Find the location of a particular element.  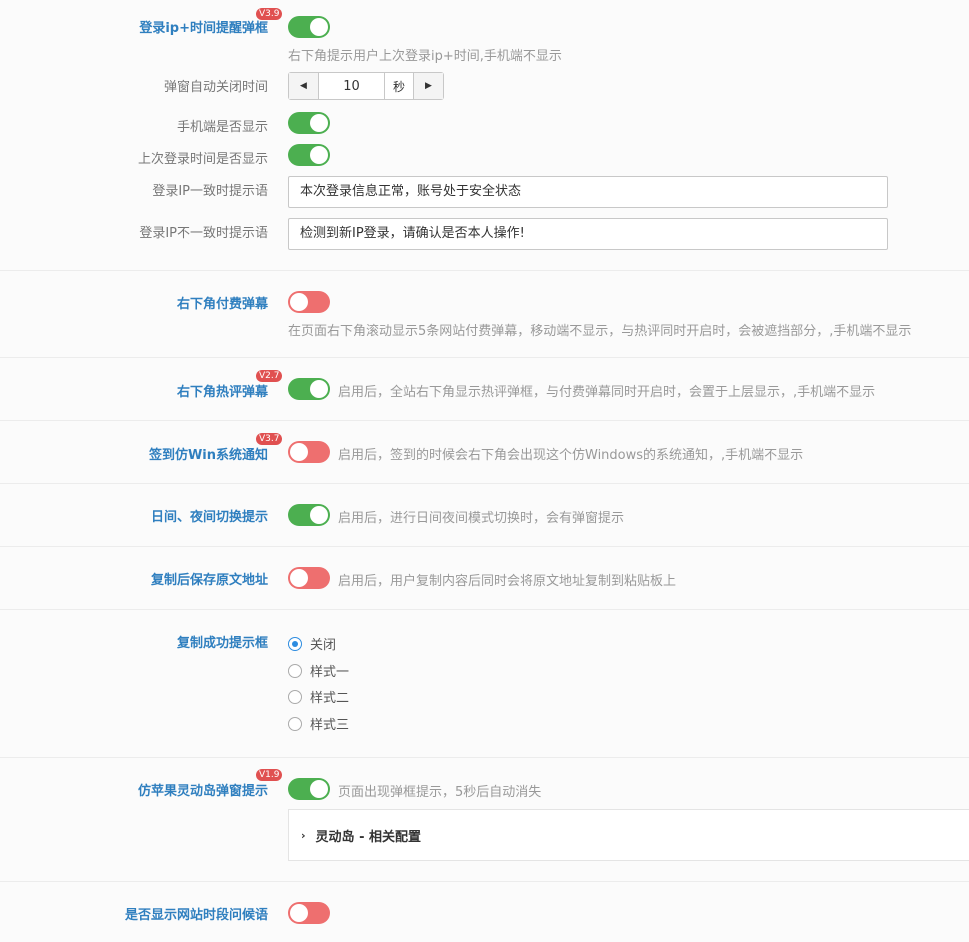

radio-option-style-1: 样式一 is located at coordinates (318, 670).